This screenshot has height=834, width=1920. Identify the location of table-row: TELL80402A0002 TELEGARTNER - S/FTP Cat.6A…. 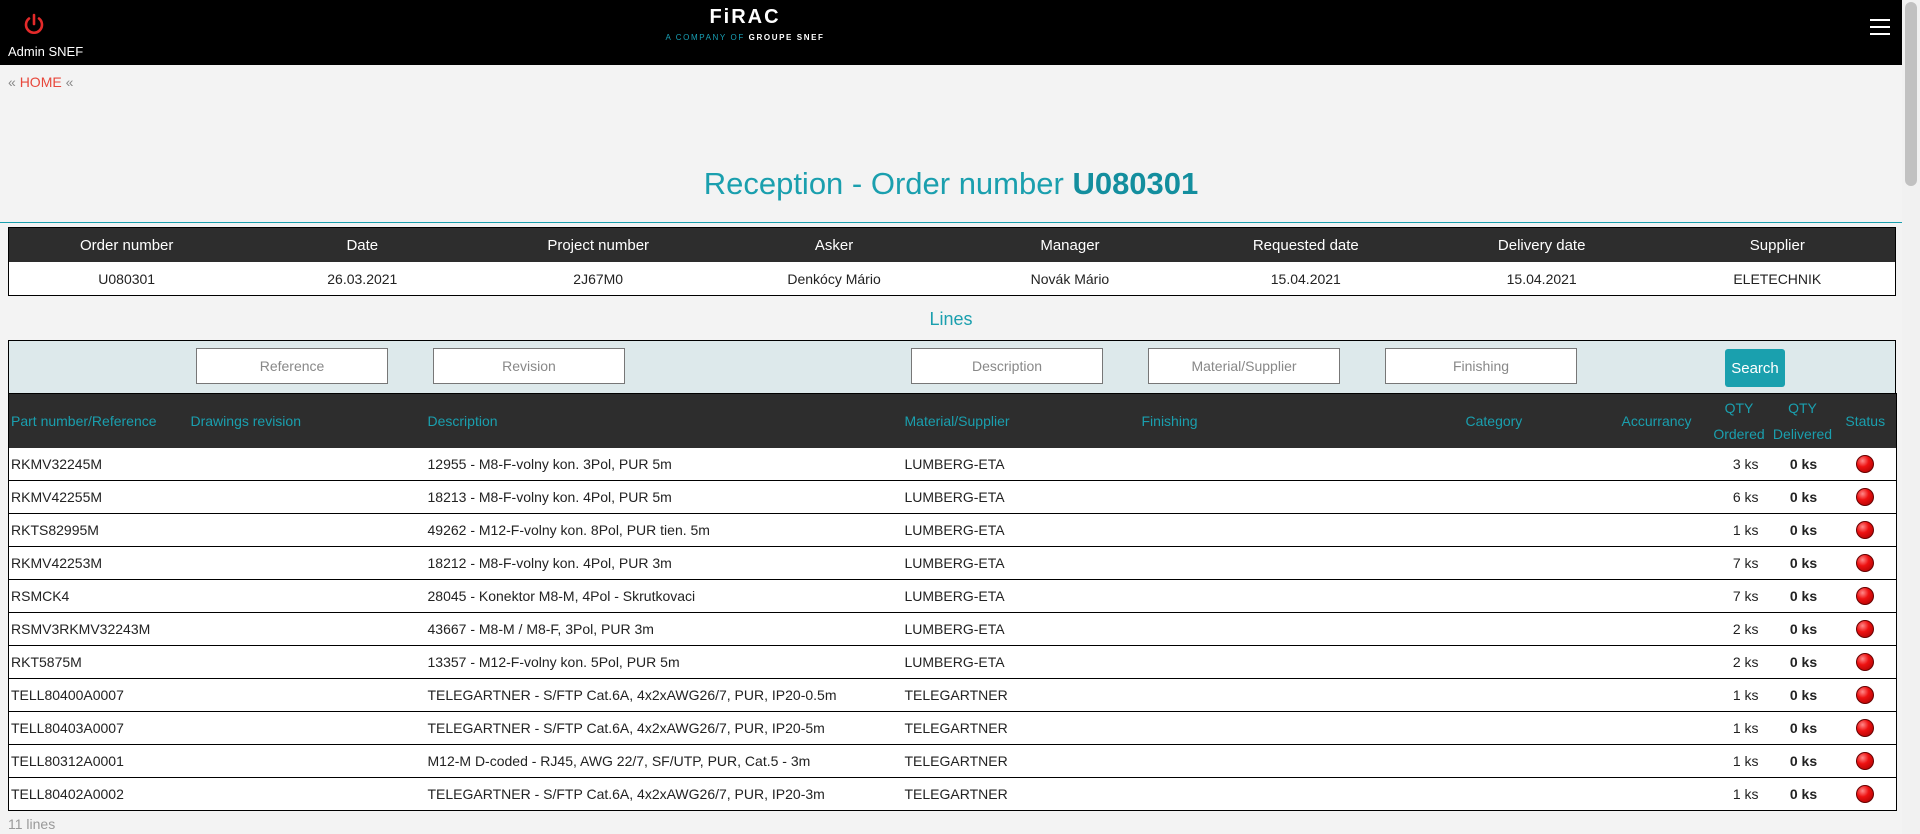
(952, 794).